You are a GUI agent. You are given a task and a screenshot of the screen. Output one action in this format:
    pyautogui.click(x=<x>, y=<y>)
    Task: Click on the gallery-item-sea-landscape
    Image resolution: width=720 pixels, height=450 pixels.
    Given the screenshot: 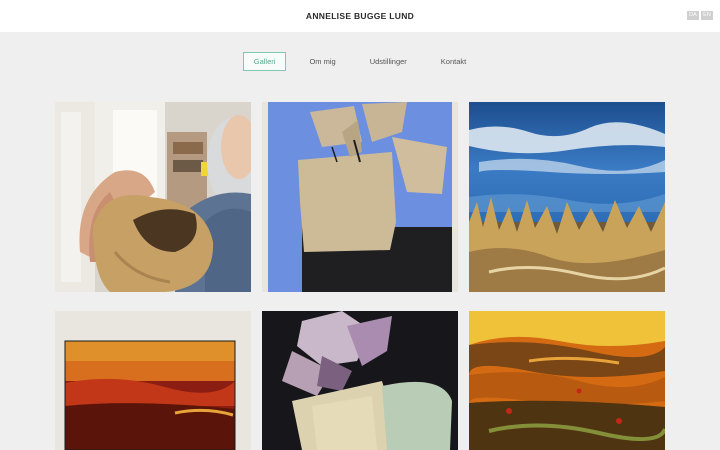 What is the action you would take?
    pyautogui.click(x=567, y=197)
    